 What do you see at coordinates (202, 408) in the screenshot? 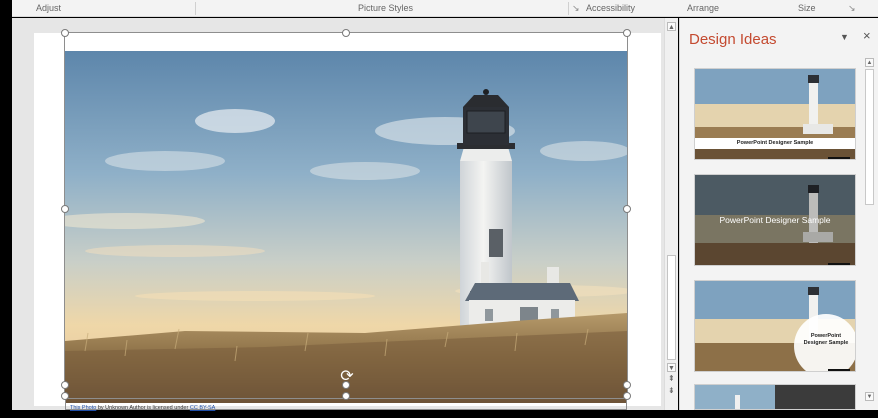
I see `credit-license-link: CC BY-SA` at bounding box center [202, 408].